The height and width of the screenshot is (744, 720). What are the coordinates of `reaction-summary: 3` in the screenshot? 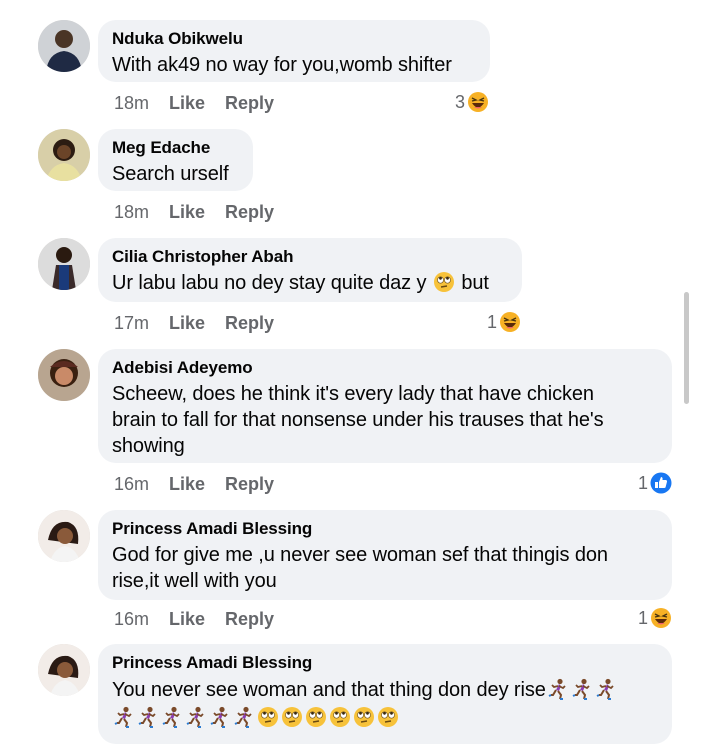 It's located at (472, 102).